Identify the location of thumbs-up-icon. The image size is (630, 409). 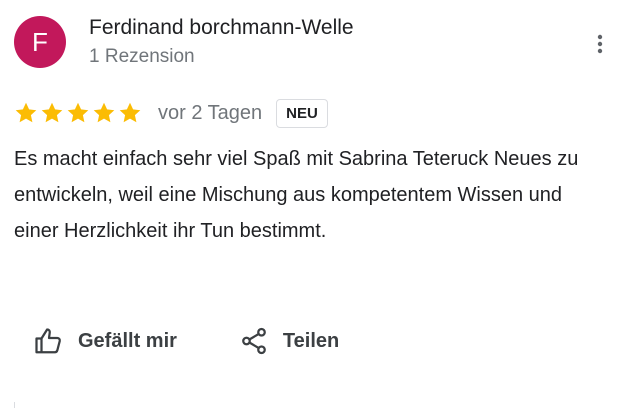
(48, 341).